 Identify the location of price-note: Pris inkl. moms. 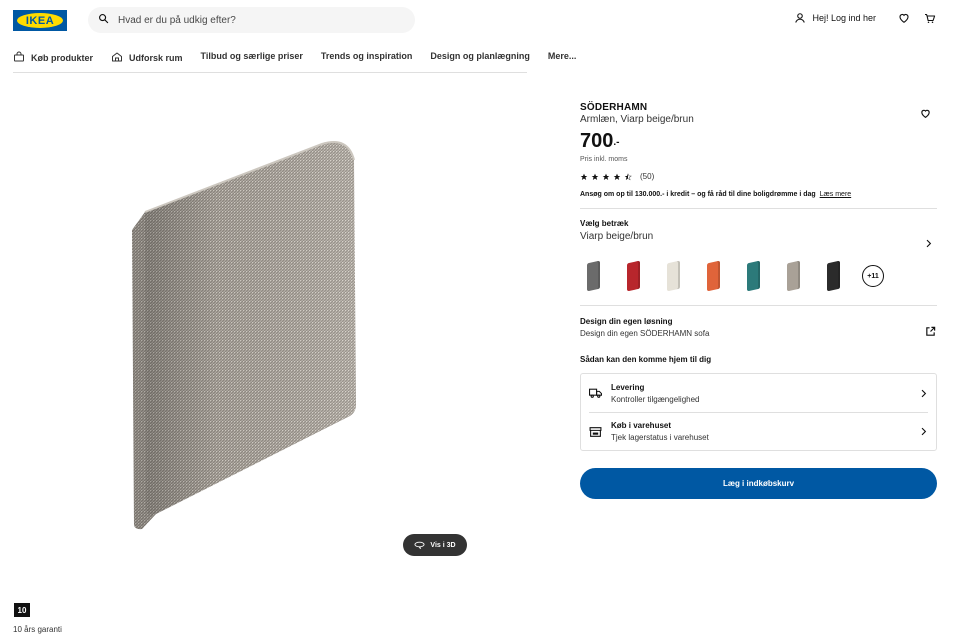
(604, 159).